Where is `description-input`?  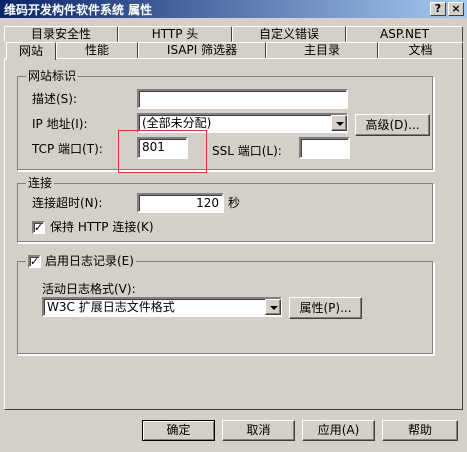
description-input is located at coordinates (242, 99).